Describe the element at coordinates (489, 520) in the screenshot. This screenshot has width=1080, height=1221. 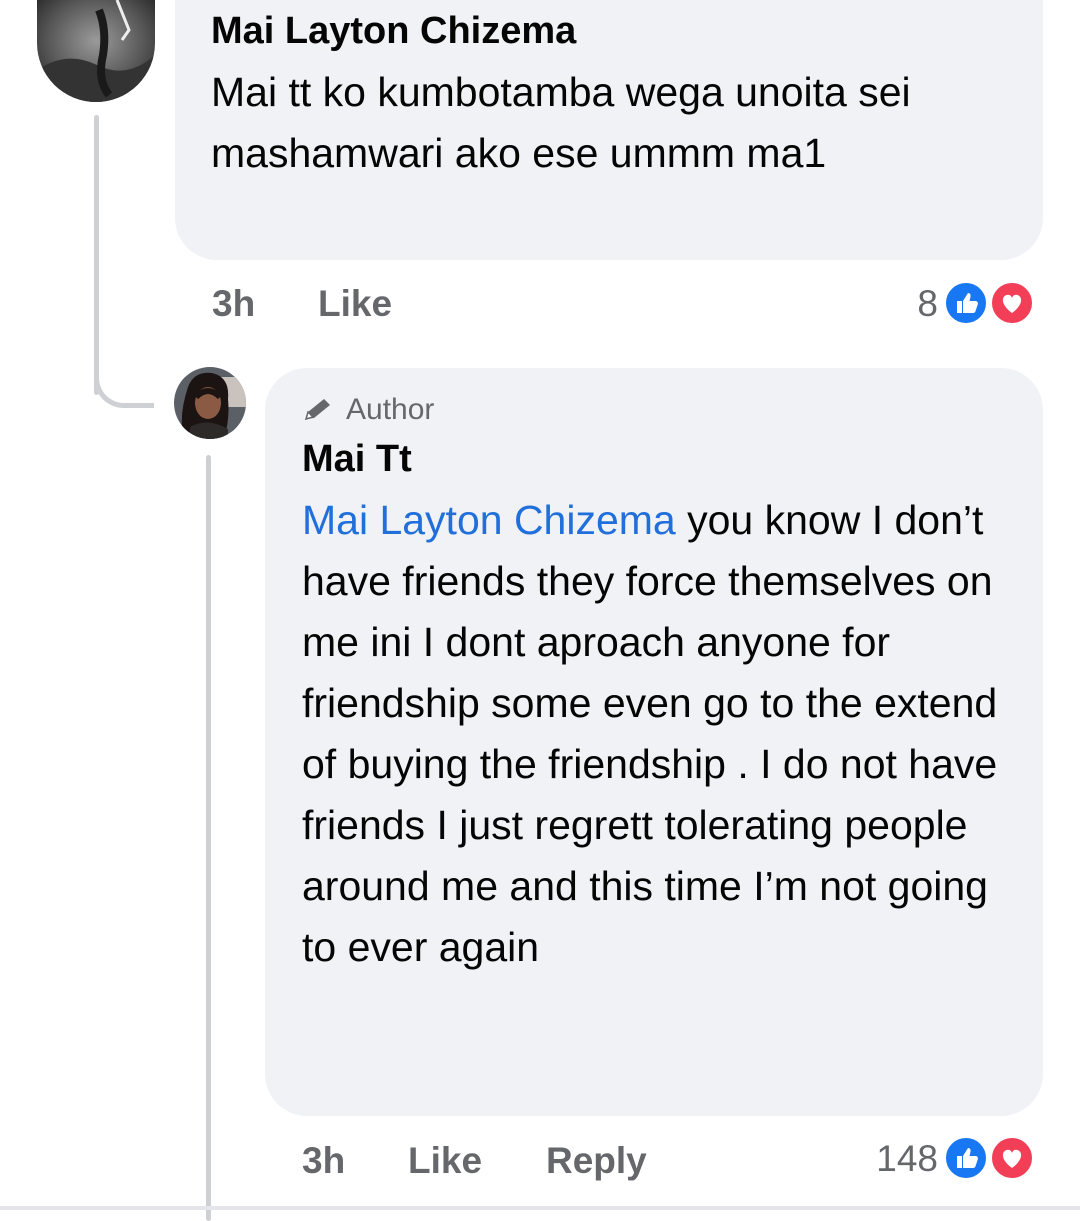
I see `mention-link: Mai Layton Chizema` at that location.